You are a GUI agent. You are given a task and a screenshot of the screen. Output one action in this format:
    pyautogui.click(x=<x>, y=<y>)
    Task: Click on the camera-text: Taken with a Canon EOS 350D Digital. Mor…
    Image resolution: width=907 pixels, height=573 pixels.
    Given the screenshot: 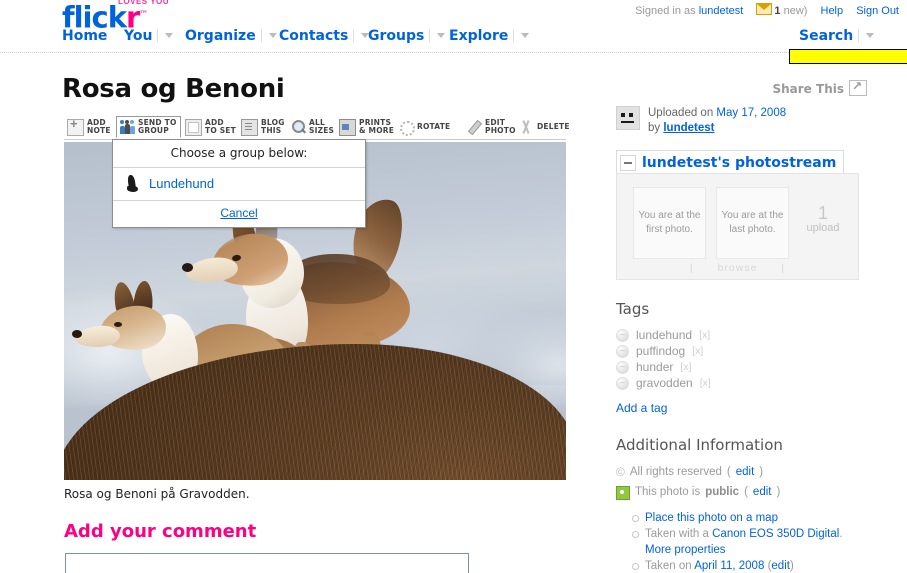 What is the action you would take?
    pyautogui.click(x=744, y=542)
    